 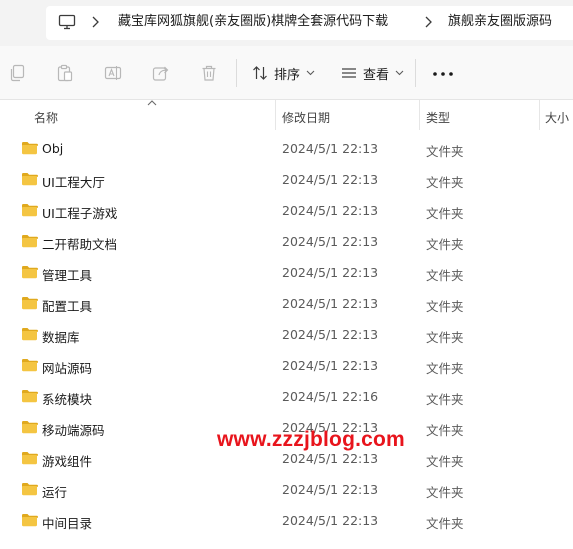 What do you see at coordinates (67, 368) in the screenshot?
I see `file-name: 网站源码` at bounding box center [67, 368].